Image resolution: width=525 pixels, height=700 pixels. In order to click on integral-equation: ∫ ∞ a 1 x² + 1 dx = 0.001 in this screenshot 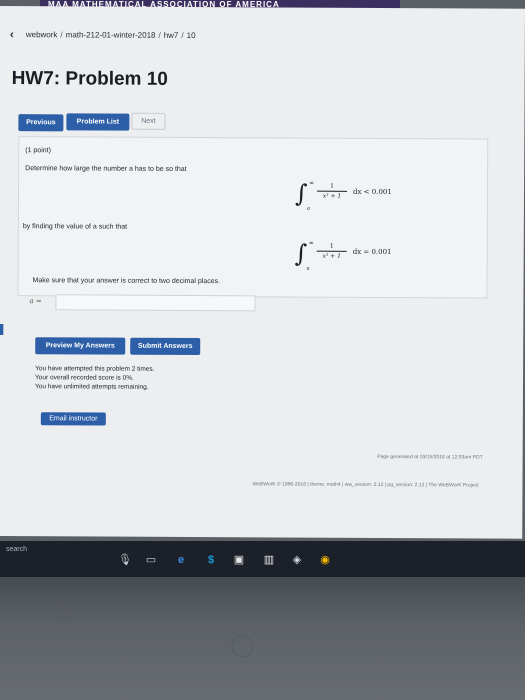, I will do `click(355, 256)`.